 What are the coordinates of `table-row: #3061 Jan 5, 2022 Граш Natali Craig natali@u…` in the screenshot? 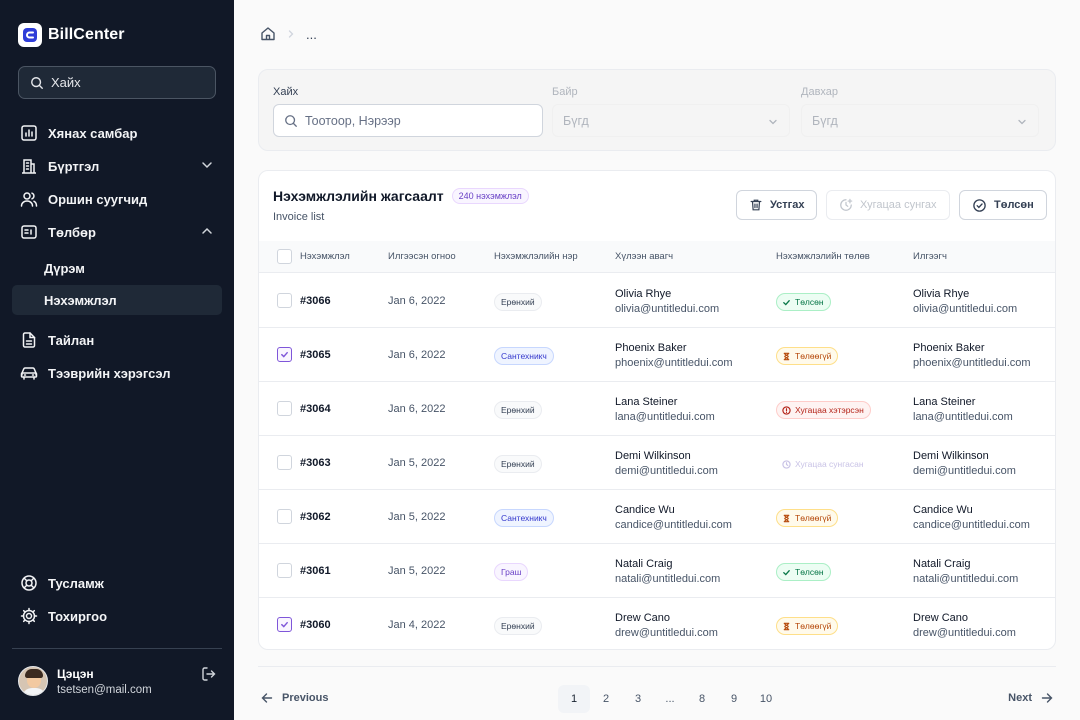 It's located at (657, 571).